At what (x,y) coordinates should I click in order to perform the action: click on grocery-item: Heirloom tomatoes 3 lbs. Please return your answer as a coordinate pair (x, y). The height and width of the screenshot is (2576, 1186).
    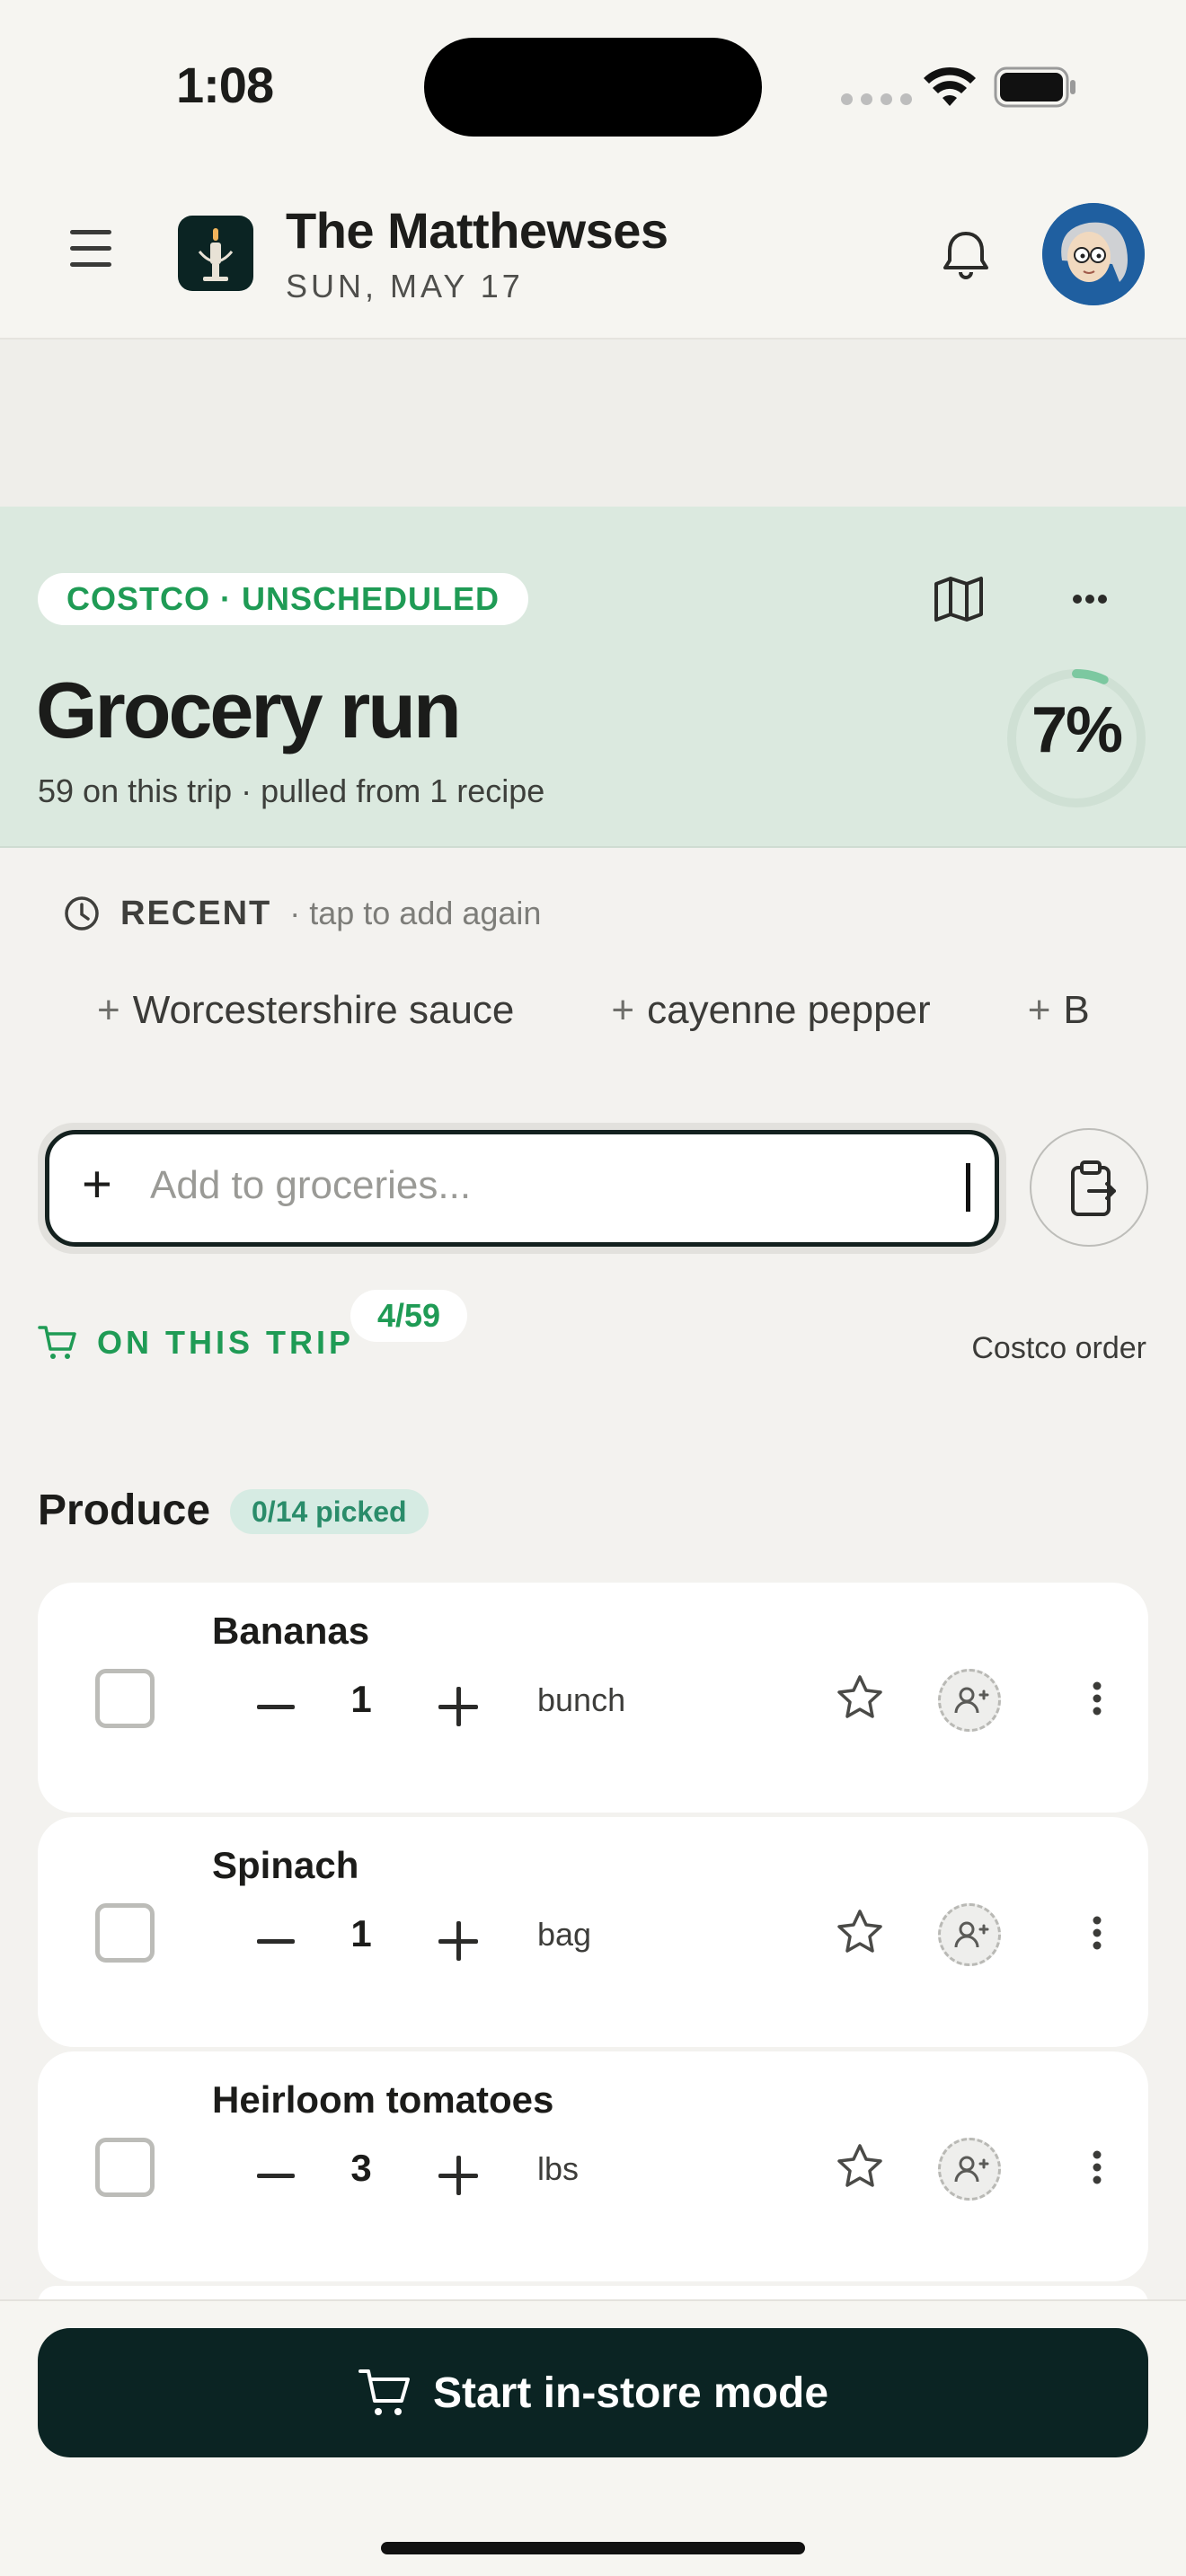
    Looking at the image, I should click on (593, 2166).